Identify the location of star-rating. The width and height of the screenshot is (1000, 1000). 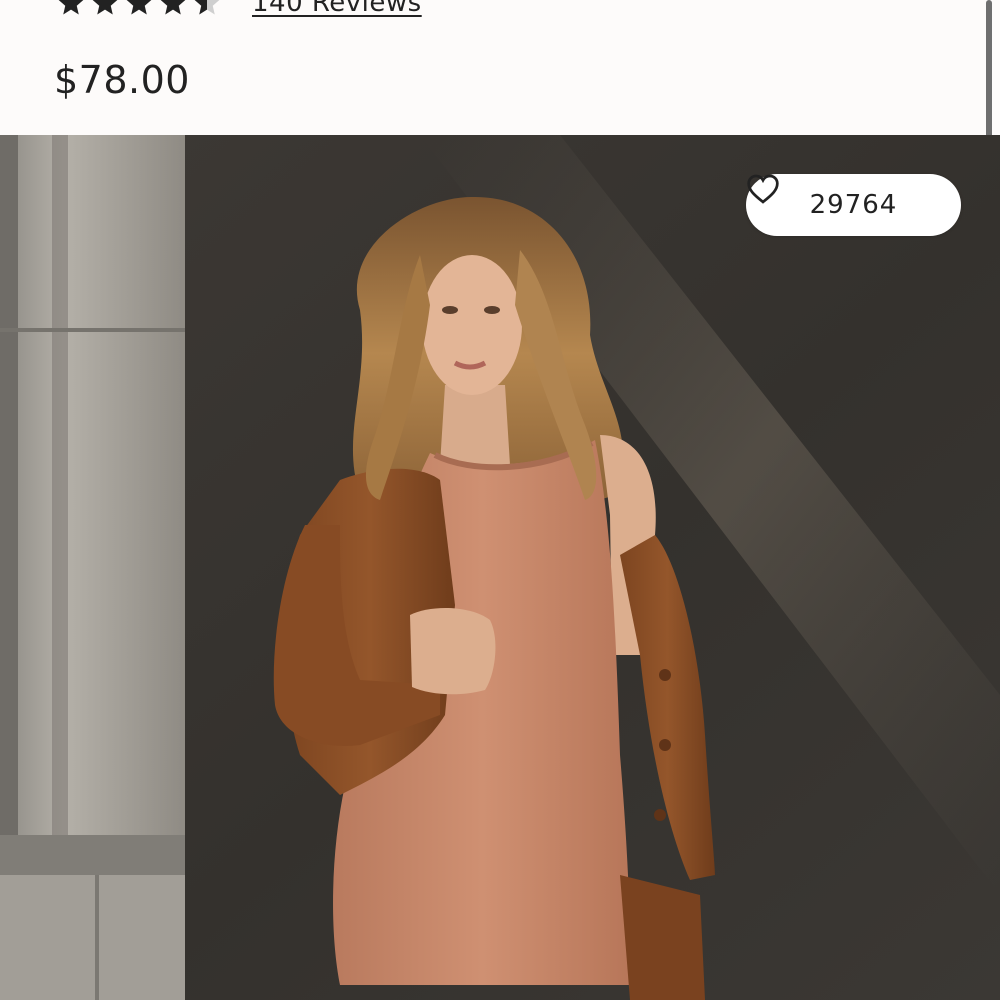
(139, 9).